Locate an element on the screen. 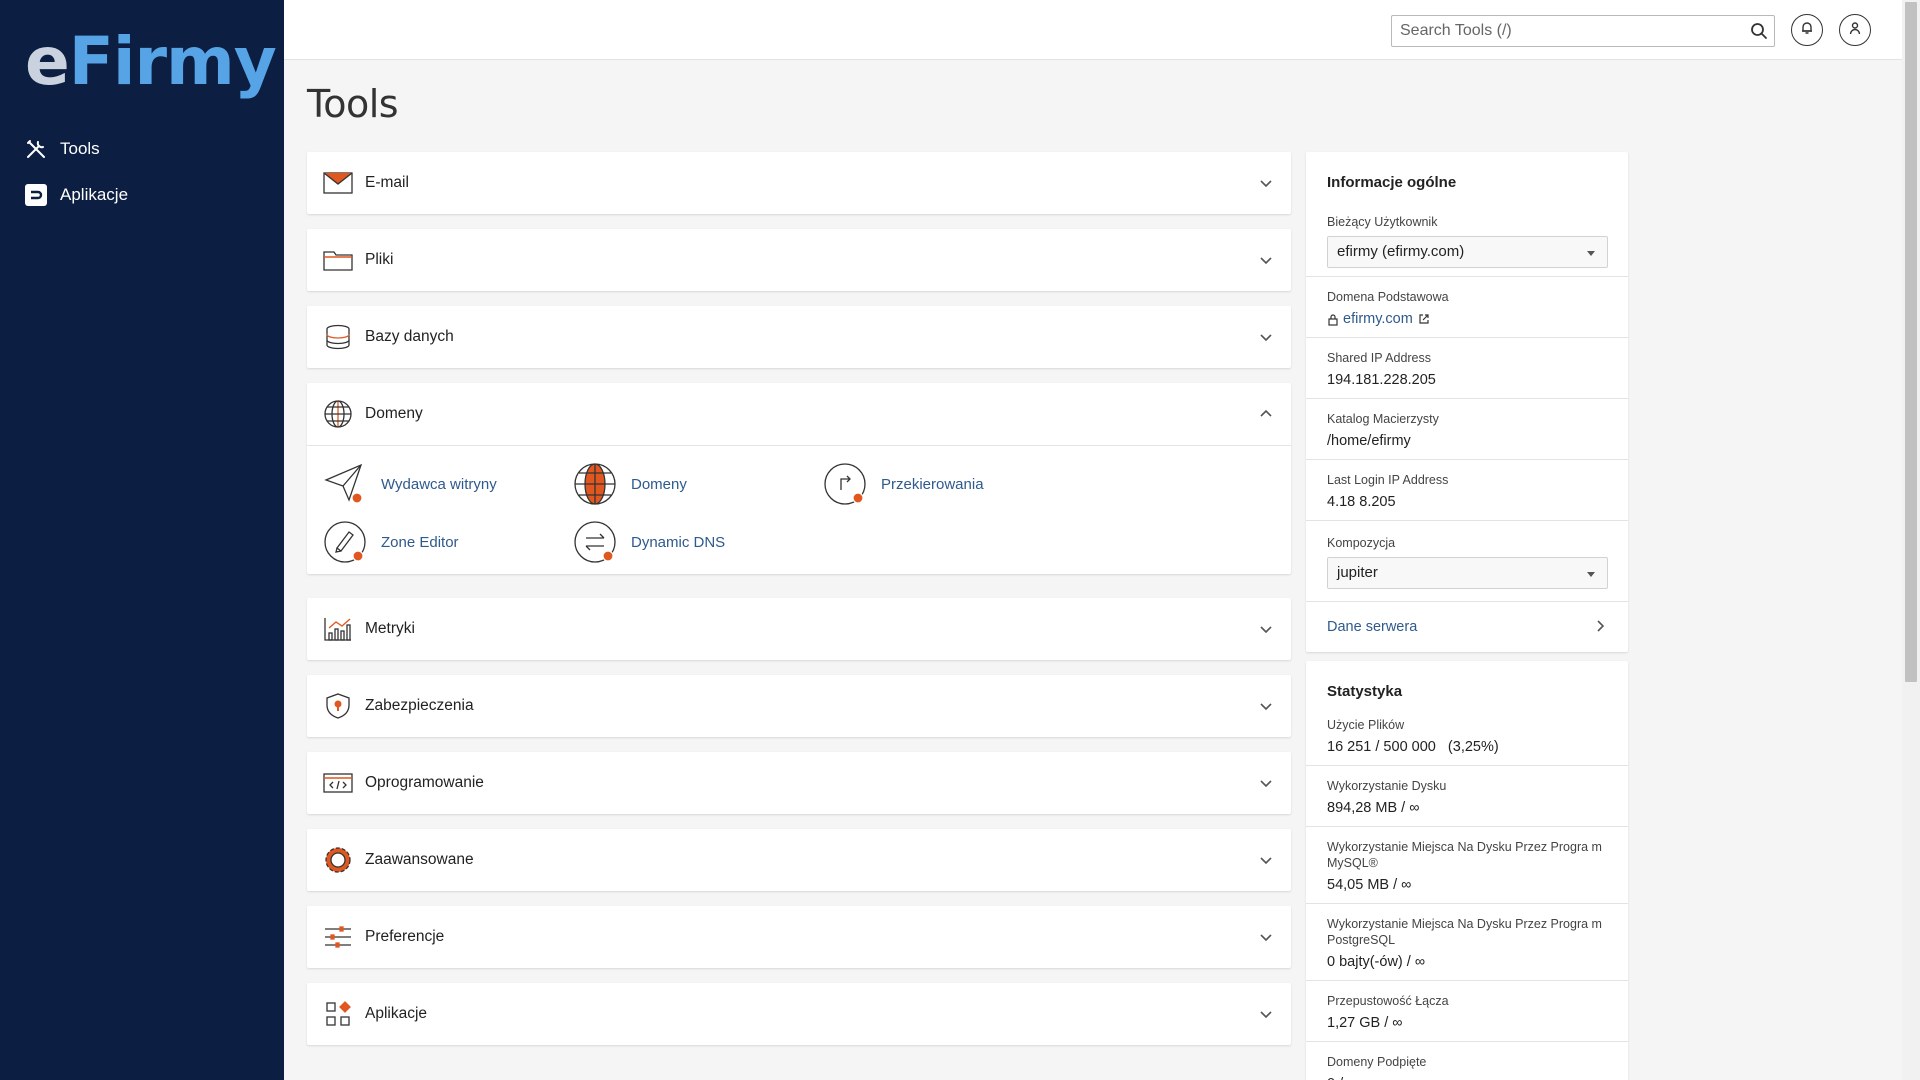  tool-domeny: Domeny is located at coordinates (698, 484).